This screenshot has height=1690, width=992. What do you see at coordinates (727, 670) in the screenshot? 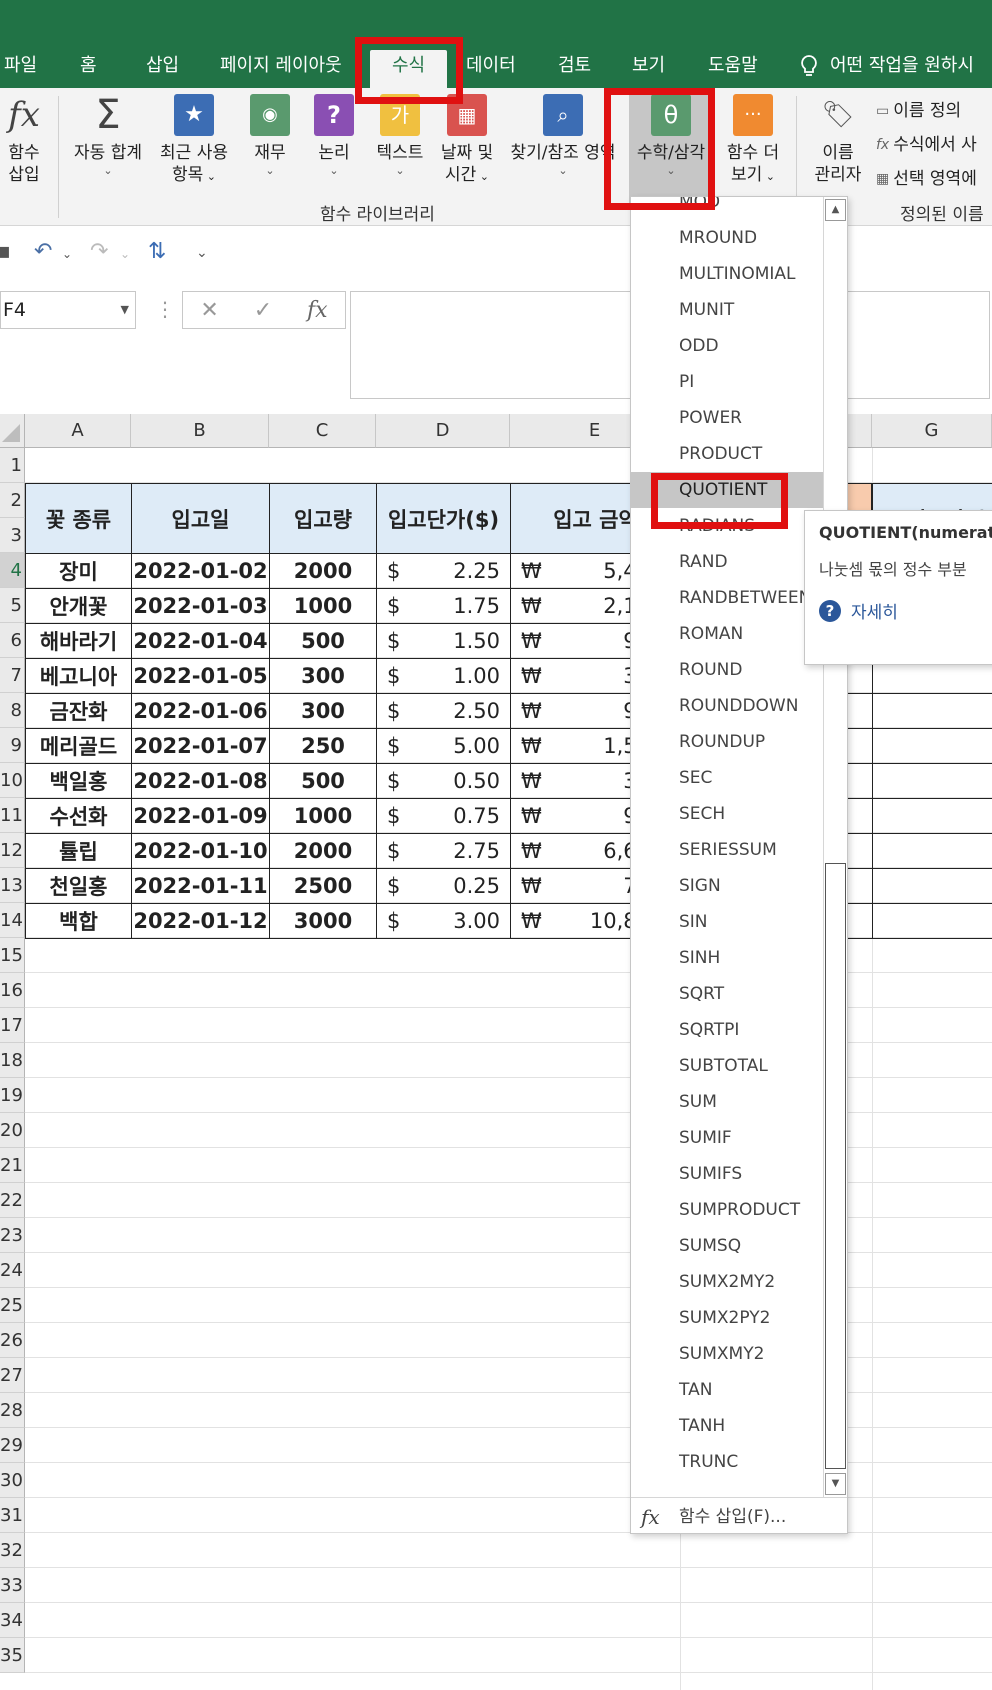
I see `function-item-round: ROUND` at bounding box center [727, 670].